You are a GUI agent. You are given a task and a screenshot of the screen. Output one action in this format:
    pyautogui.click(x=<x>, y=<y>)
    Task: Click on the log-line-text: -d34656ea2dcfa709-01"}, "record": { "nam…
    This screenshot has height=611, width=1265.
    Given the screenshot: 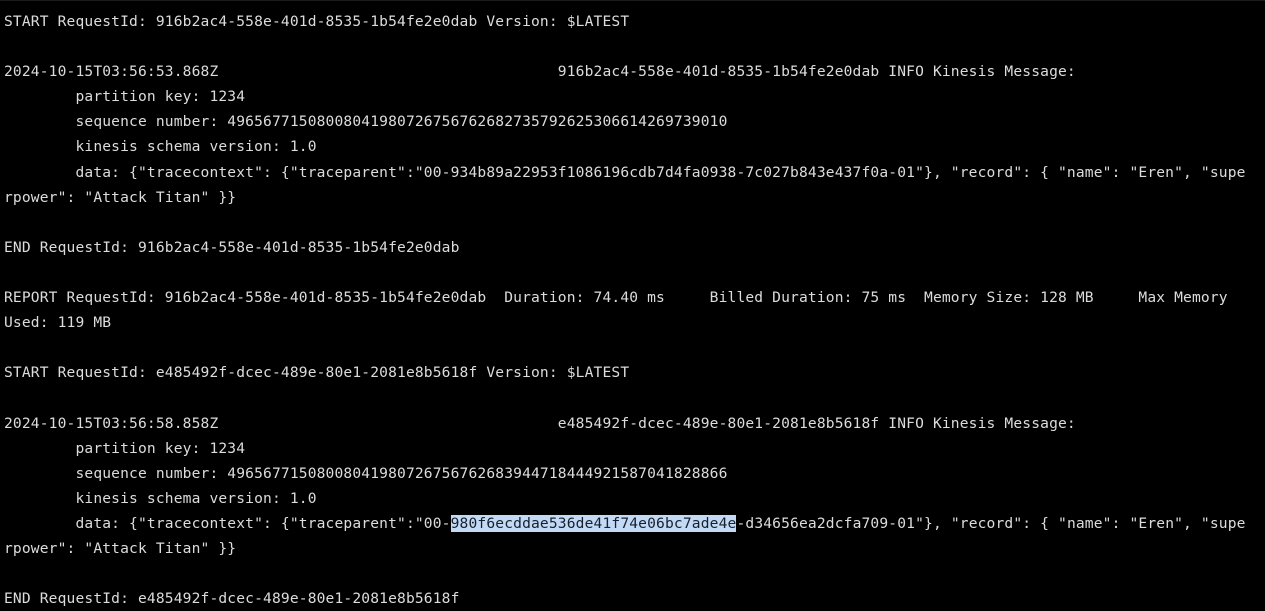 What is the action you would take?
    pyautogui.click(x=991, y=523)
    